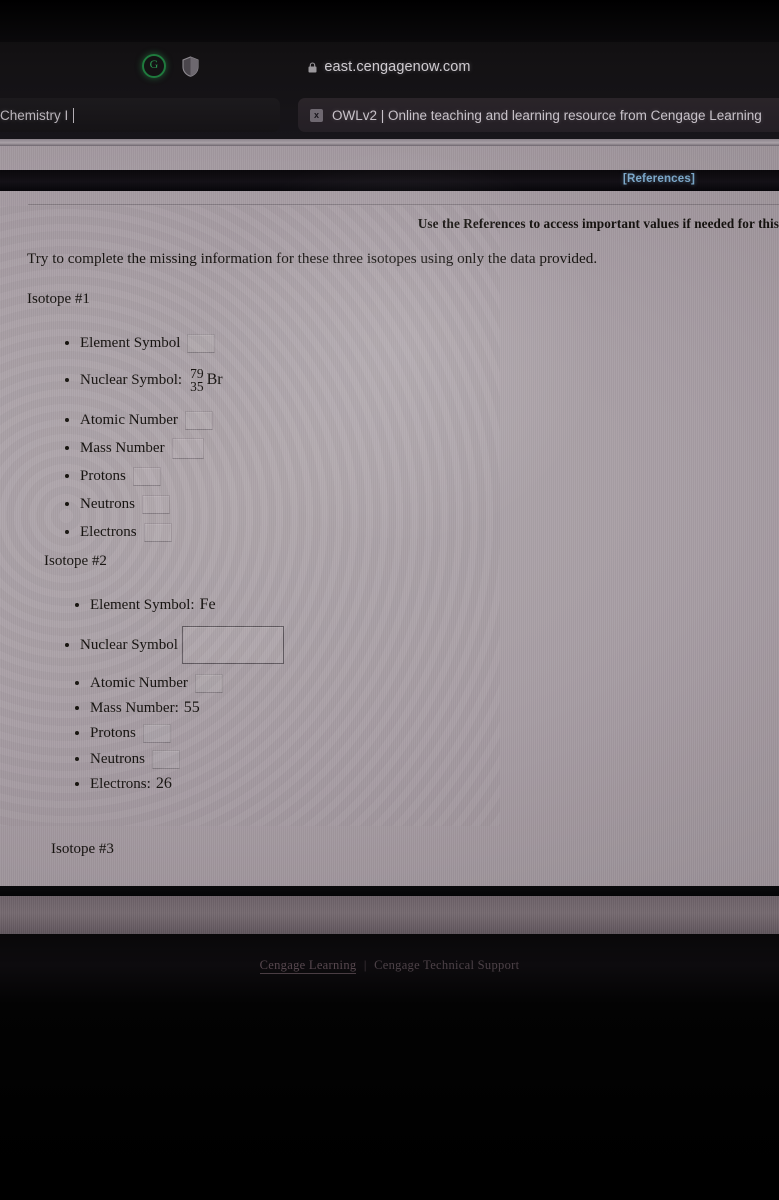 This screenshot has width=779, height=1200. What do you see at coordinates (58, 299) in the screenshot?
I see `isotope-1-heading: Isotope #1` at bounding box center [58, 299].